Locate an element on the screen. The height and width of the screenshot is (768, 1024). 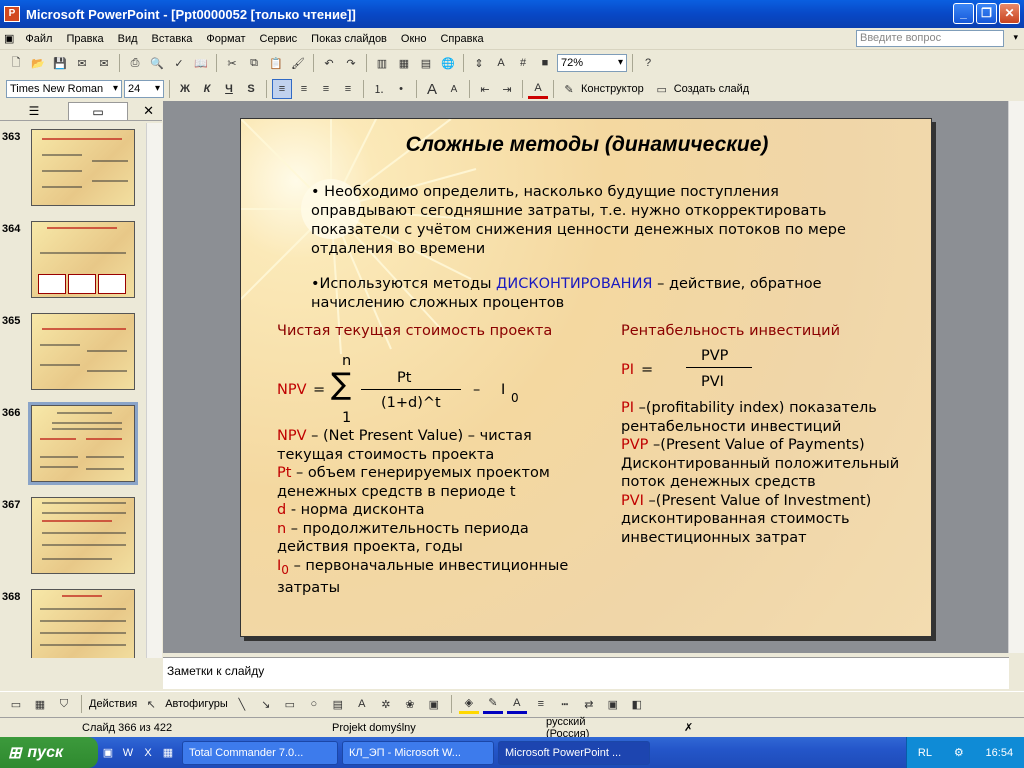
quicklaunch-icon-4: ▦ is located at coordinates (168, 753).